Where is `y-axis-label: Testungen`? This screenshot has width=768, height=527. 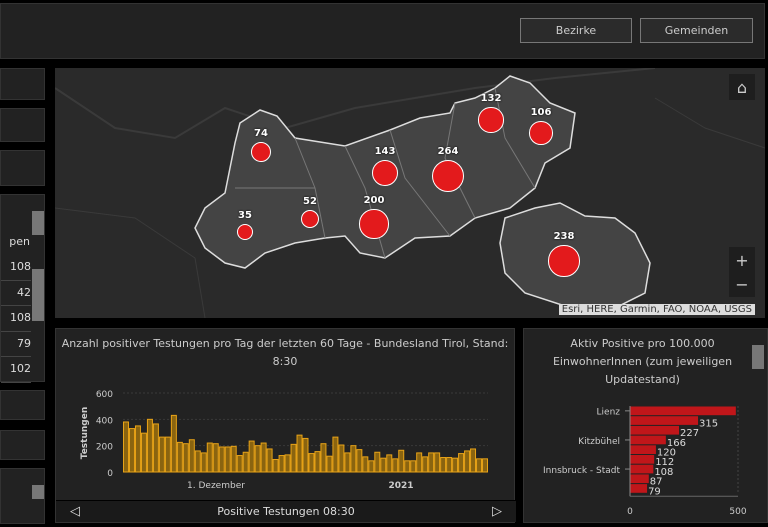
y-axis-label: Testungen is located at coordinates (85, 433).